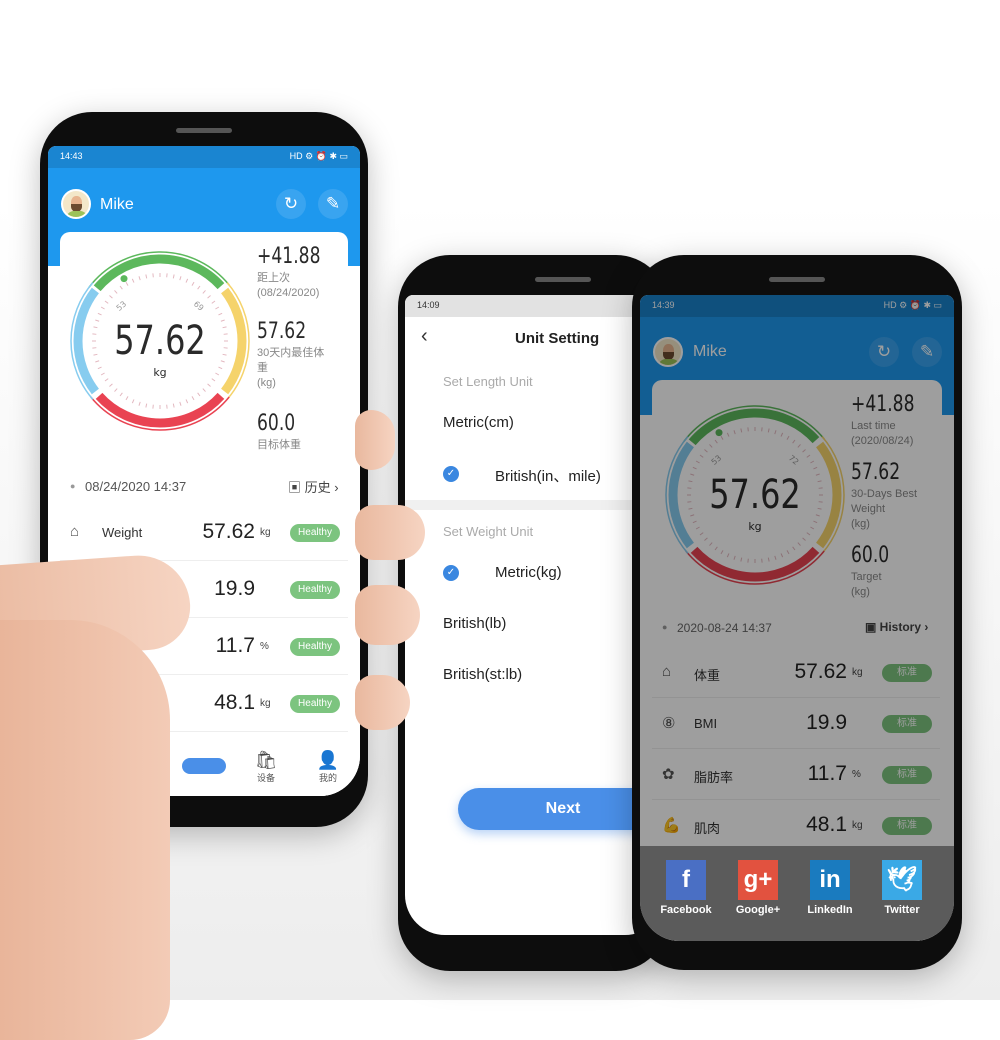 This screenshot has width=1000, height=1040. I want to click on stat-value: 57.62, so click(281, 331).